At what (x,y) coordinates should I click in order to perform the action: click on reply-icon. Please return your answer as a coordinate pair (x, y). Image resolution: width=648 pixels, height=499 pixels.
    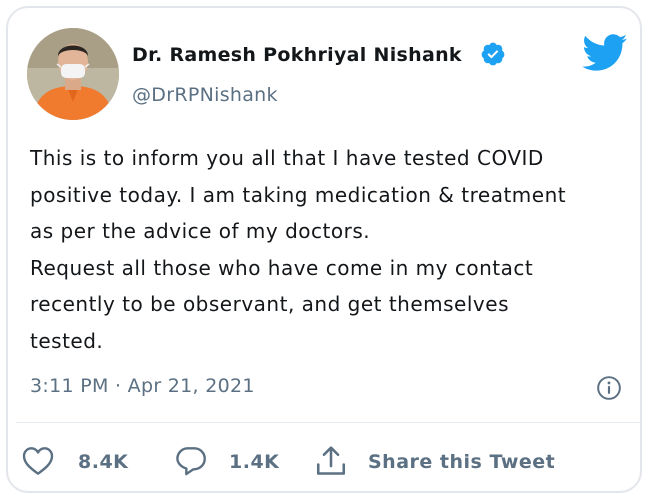
    Looking at the image, I should click on (191, 461).